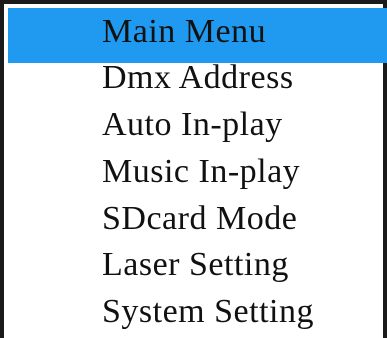 The height and width of the screenshot is (338, 387). What do you see at coordinates (201, 172) in the screenshot?
I see `menu-item-music-in-play: Music In-play` at bounding box center [201, 172].